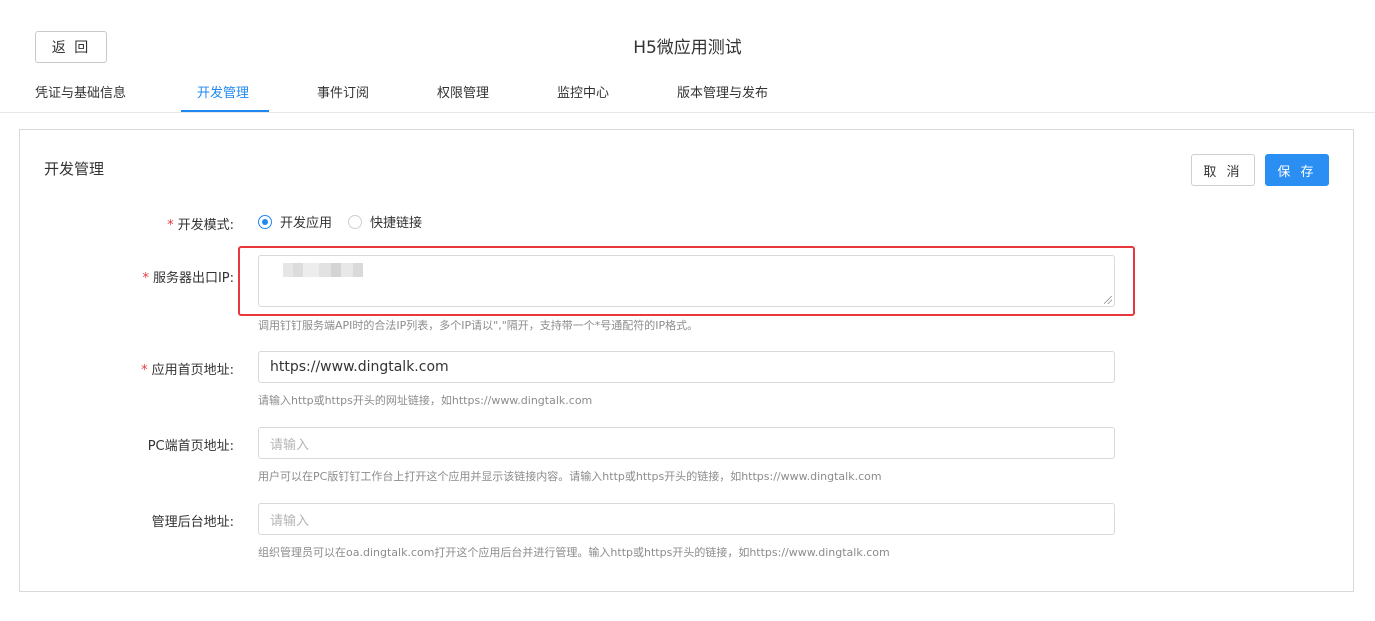 This screenshot has width=1375, height=621. What do you see at coordinates (359, 367) in the screenshot?
I see `homepage-url-value: https://www.dingtalk.com` at bounding box center [359, 367].